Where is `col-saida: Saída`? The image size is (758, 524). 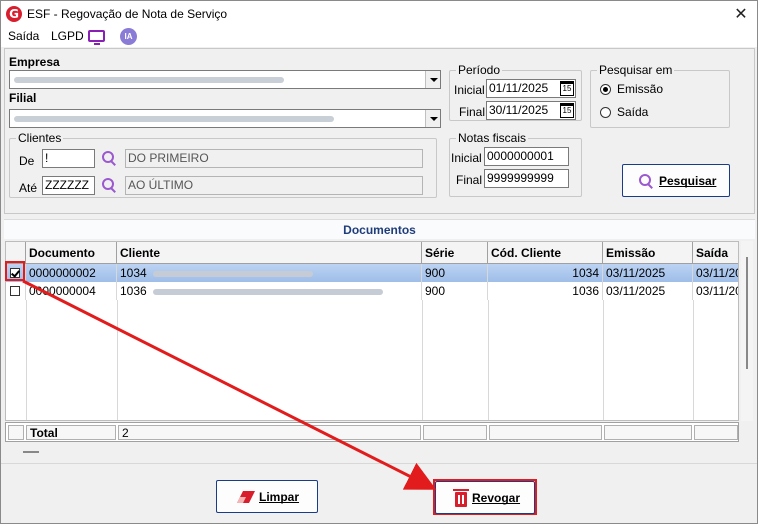 col-saida: Saída is located at coordinates (715, 253).